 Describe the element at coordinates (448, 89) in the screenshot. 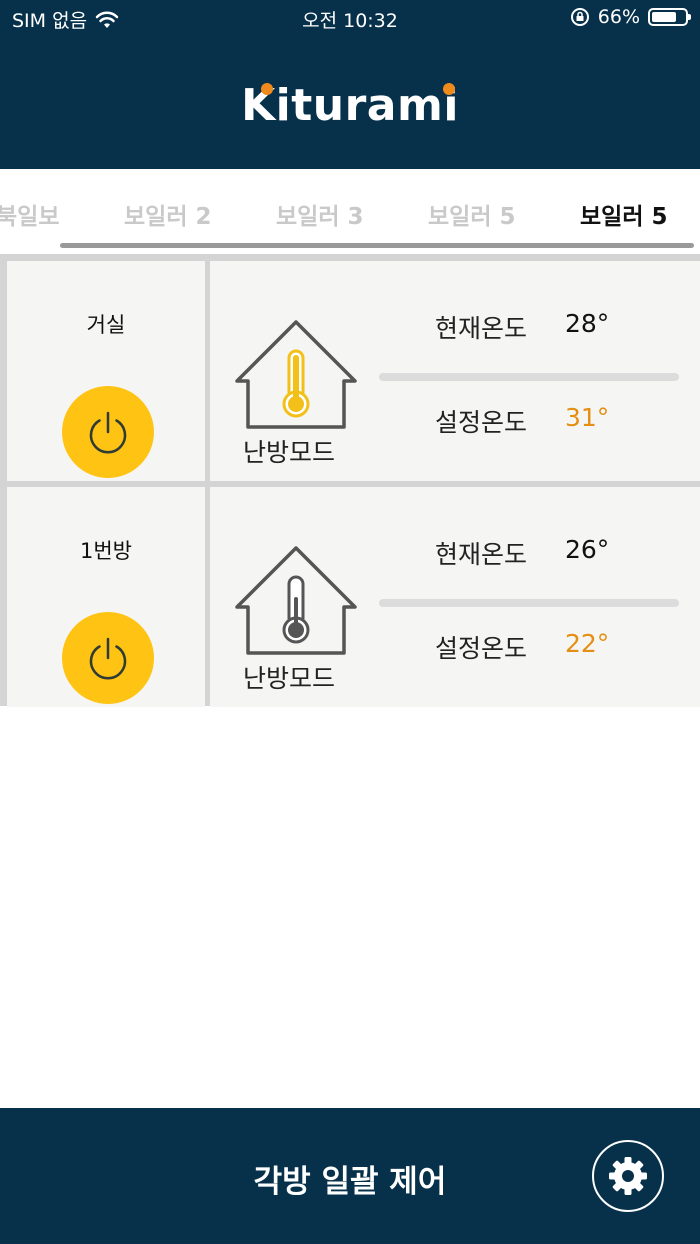

I see `logo-dot-i2` at that location.